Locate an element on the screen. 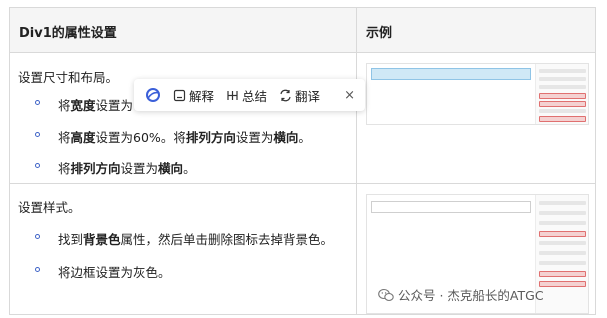 The image size is (607, 318). text-segment: 属性，然后单击删除图标去掉背景色。 is located at coordinates (227, 239).